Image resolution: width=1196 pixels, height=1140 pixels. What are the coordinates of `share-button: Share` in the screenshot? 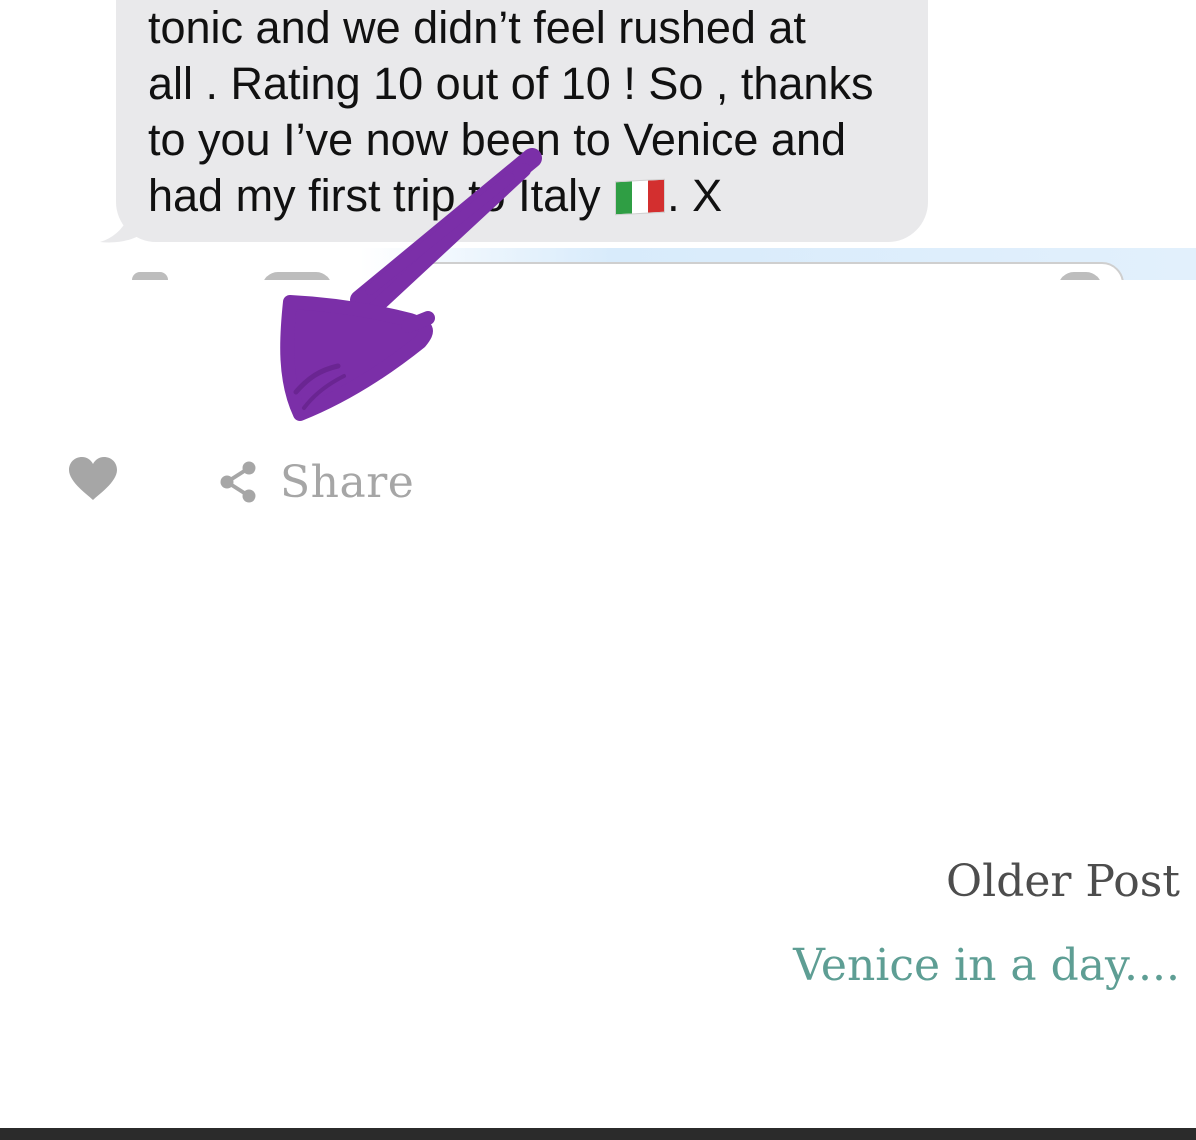 It's located at (316, 482).